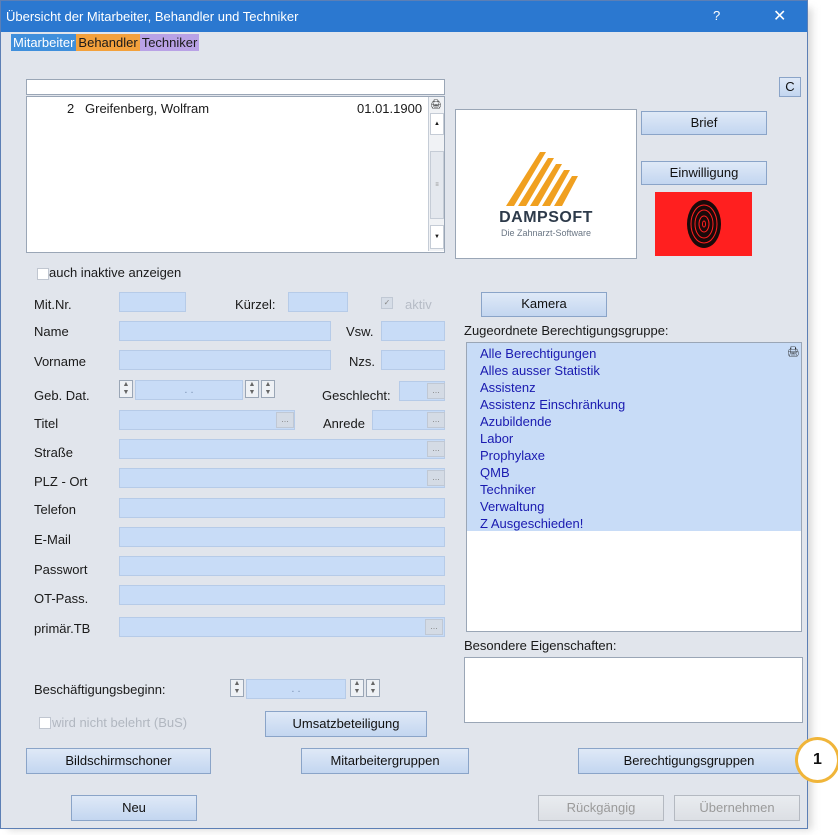  Describe the element at coordinates (790, 87) in the screenshot. I see `c-button: C` at that location.